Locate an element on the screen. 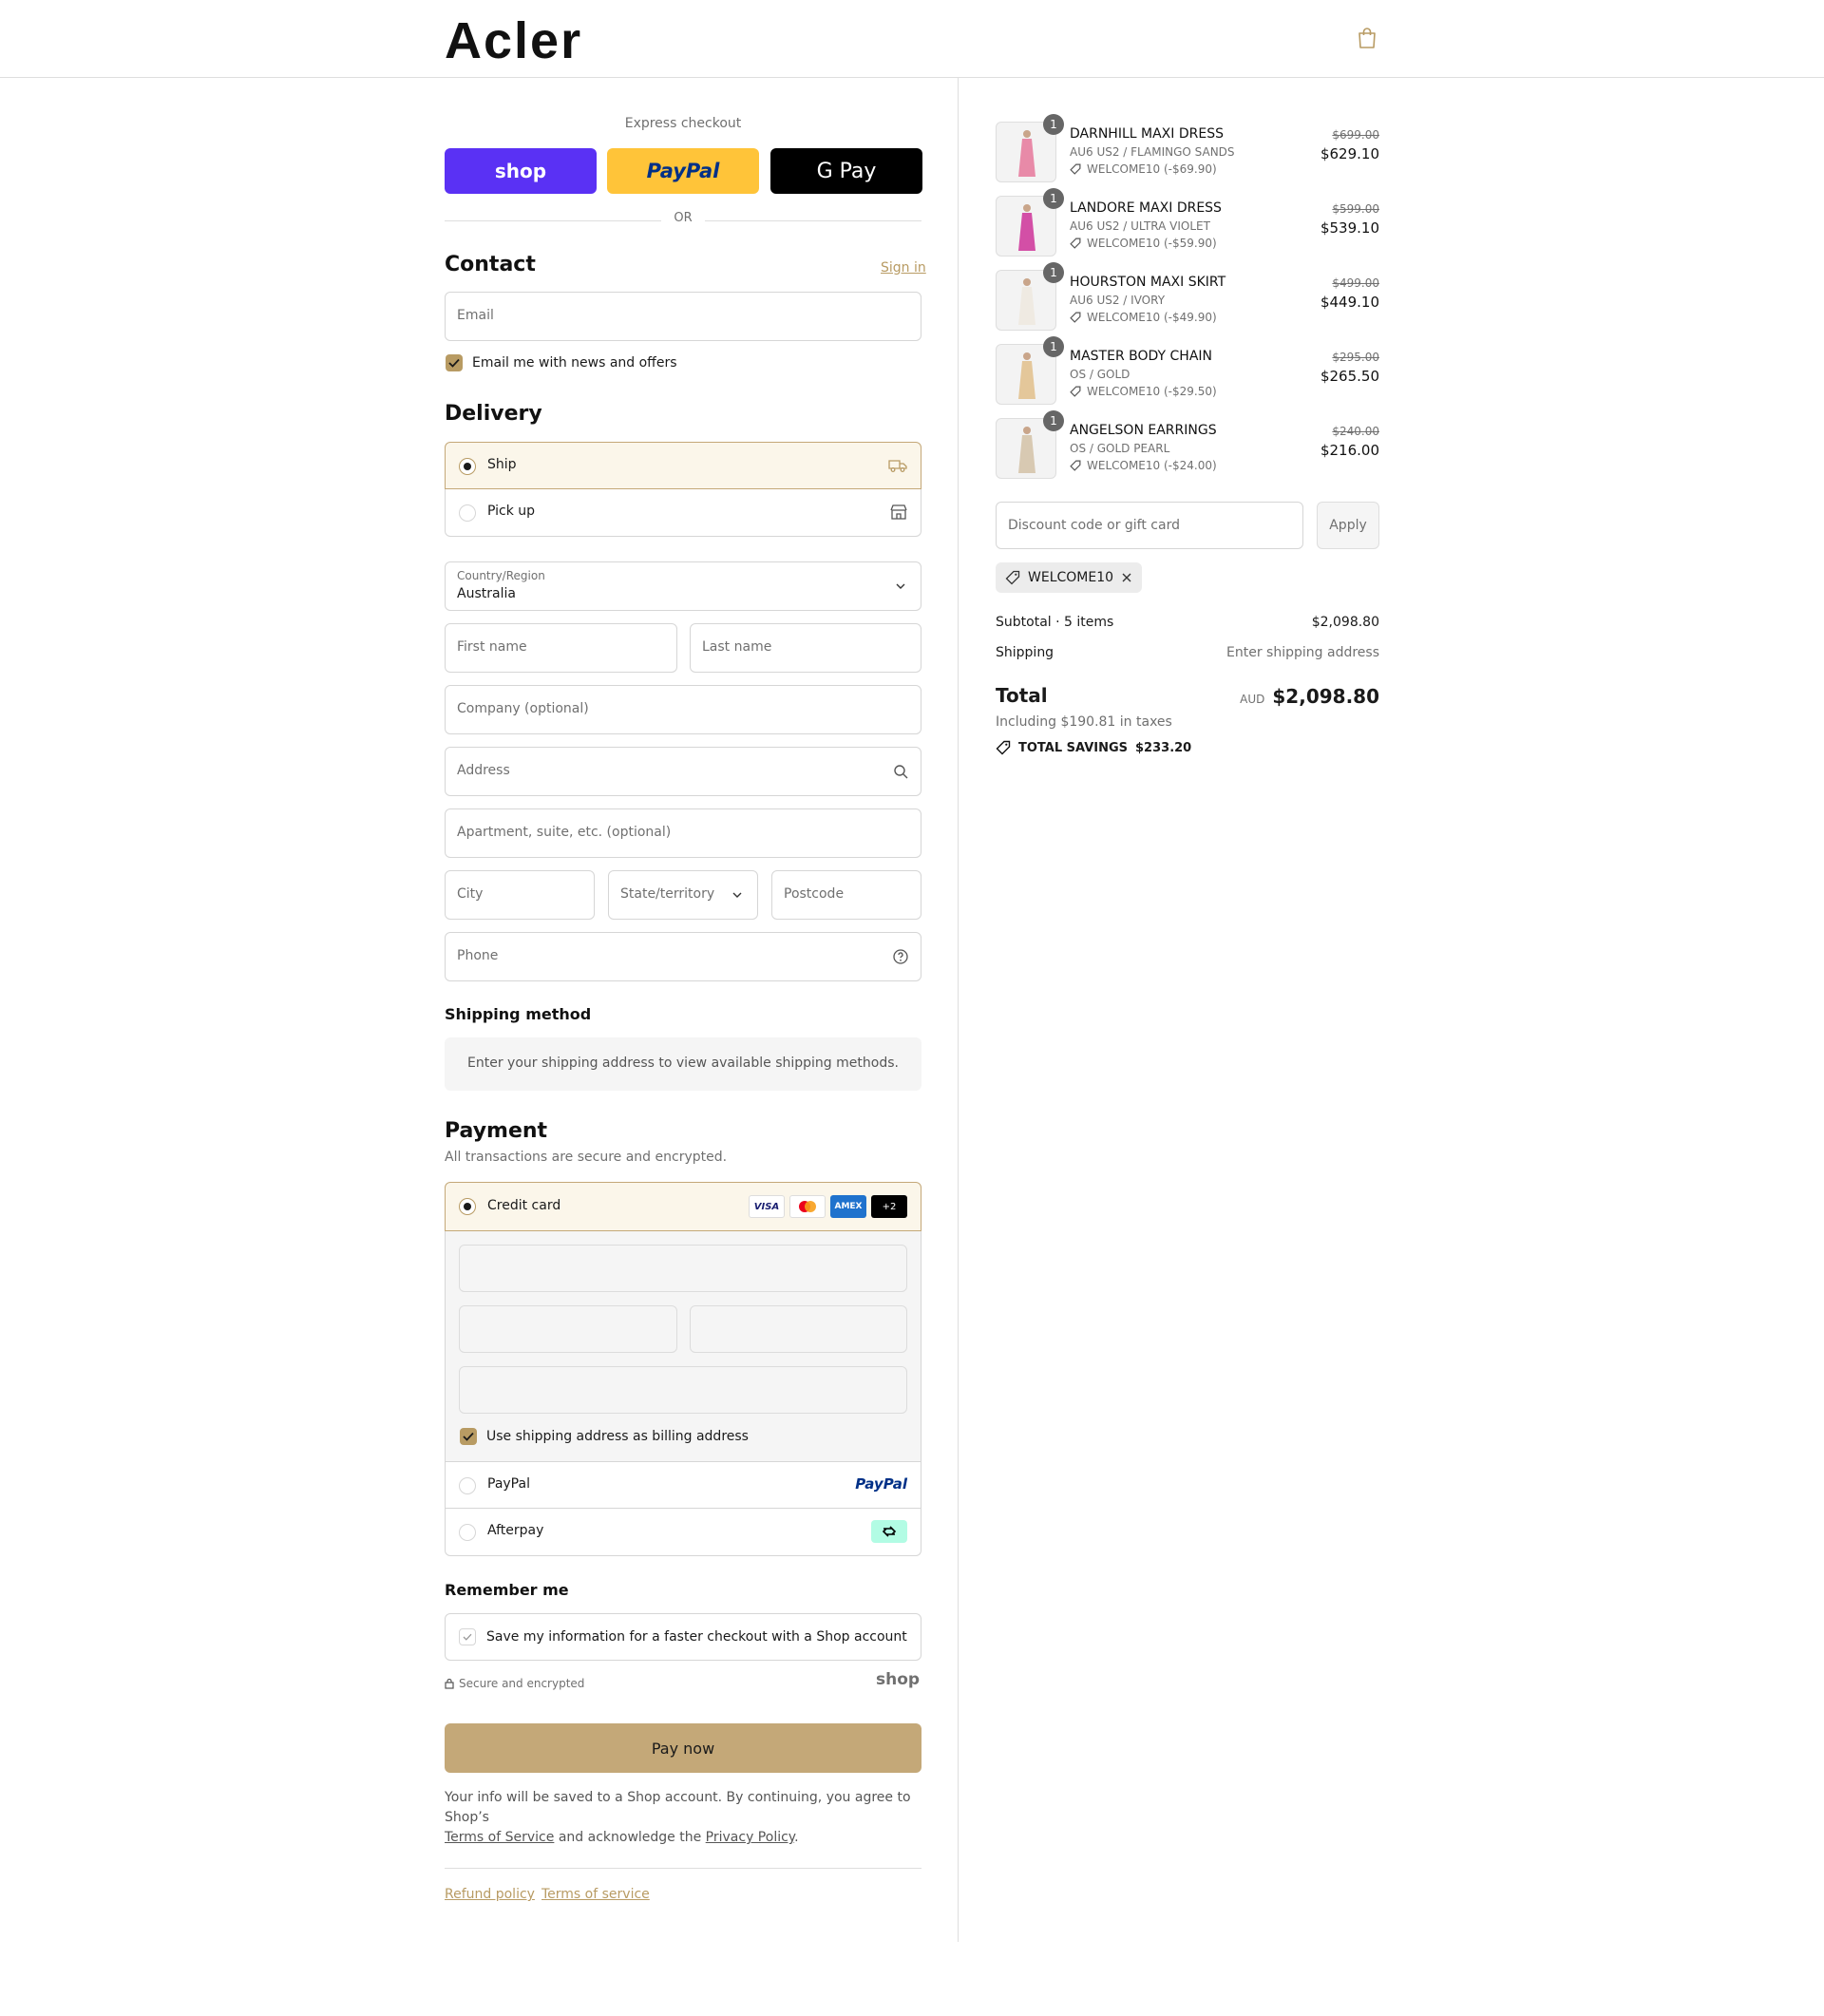 This screenshot has width=1824, height=2016. shopping-bag-icon is located at coordinates (1367, 38).